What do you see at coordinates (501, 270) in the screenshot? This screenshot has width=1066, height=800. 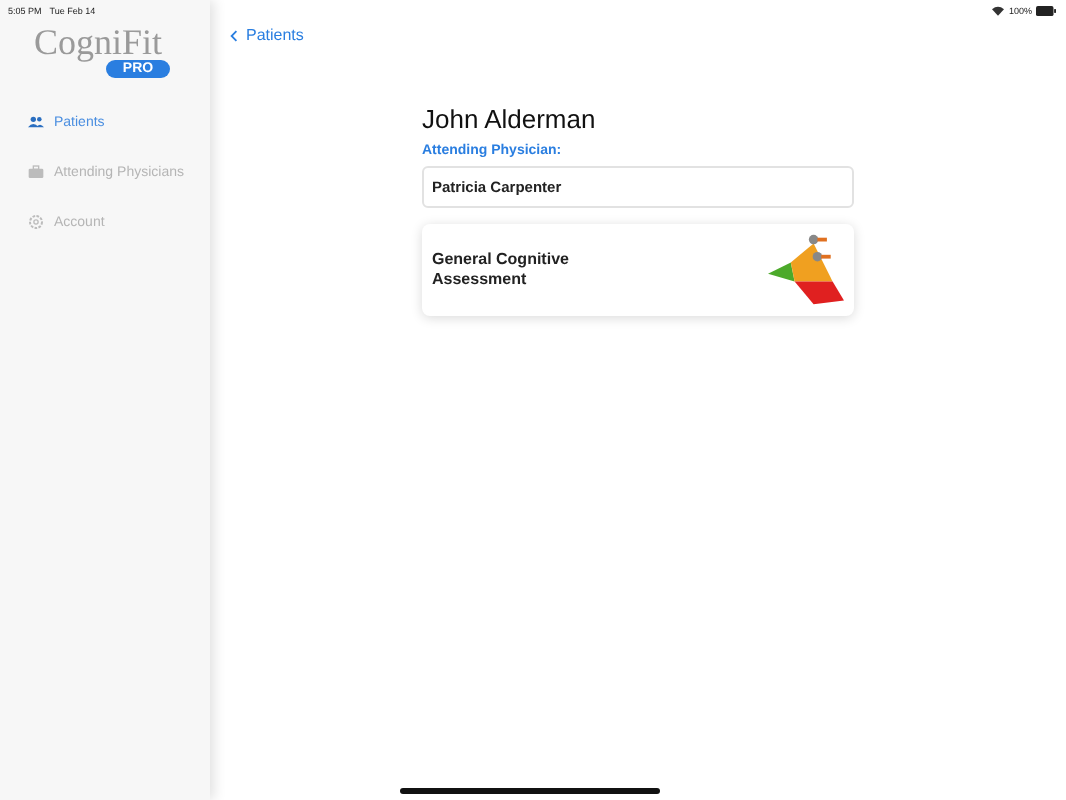 I see `assessment-title: General Cognitive Assessment` at bounding box center [501, 270].